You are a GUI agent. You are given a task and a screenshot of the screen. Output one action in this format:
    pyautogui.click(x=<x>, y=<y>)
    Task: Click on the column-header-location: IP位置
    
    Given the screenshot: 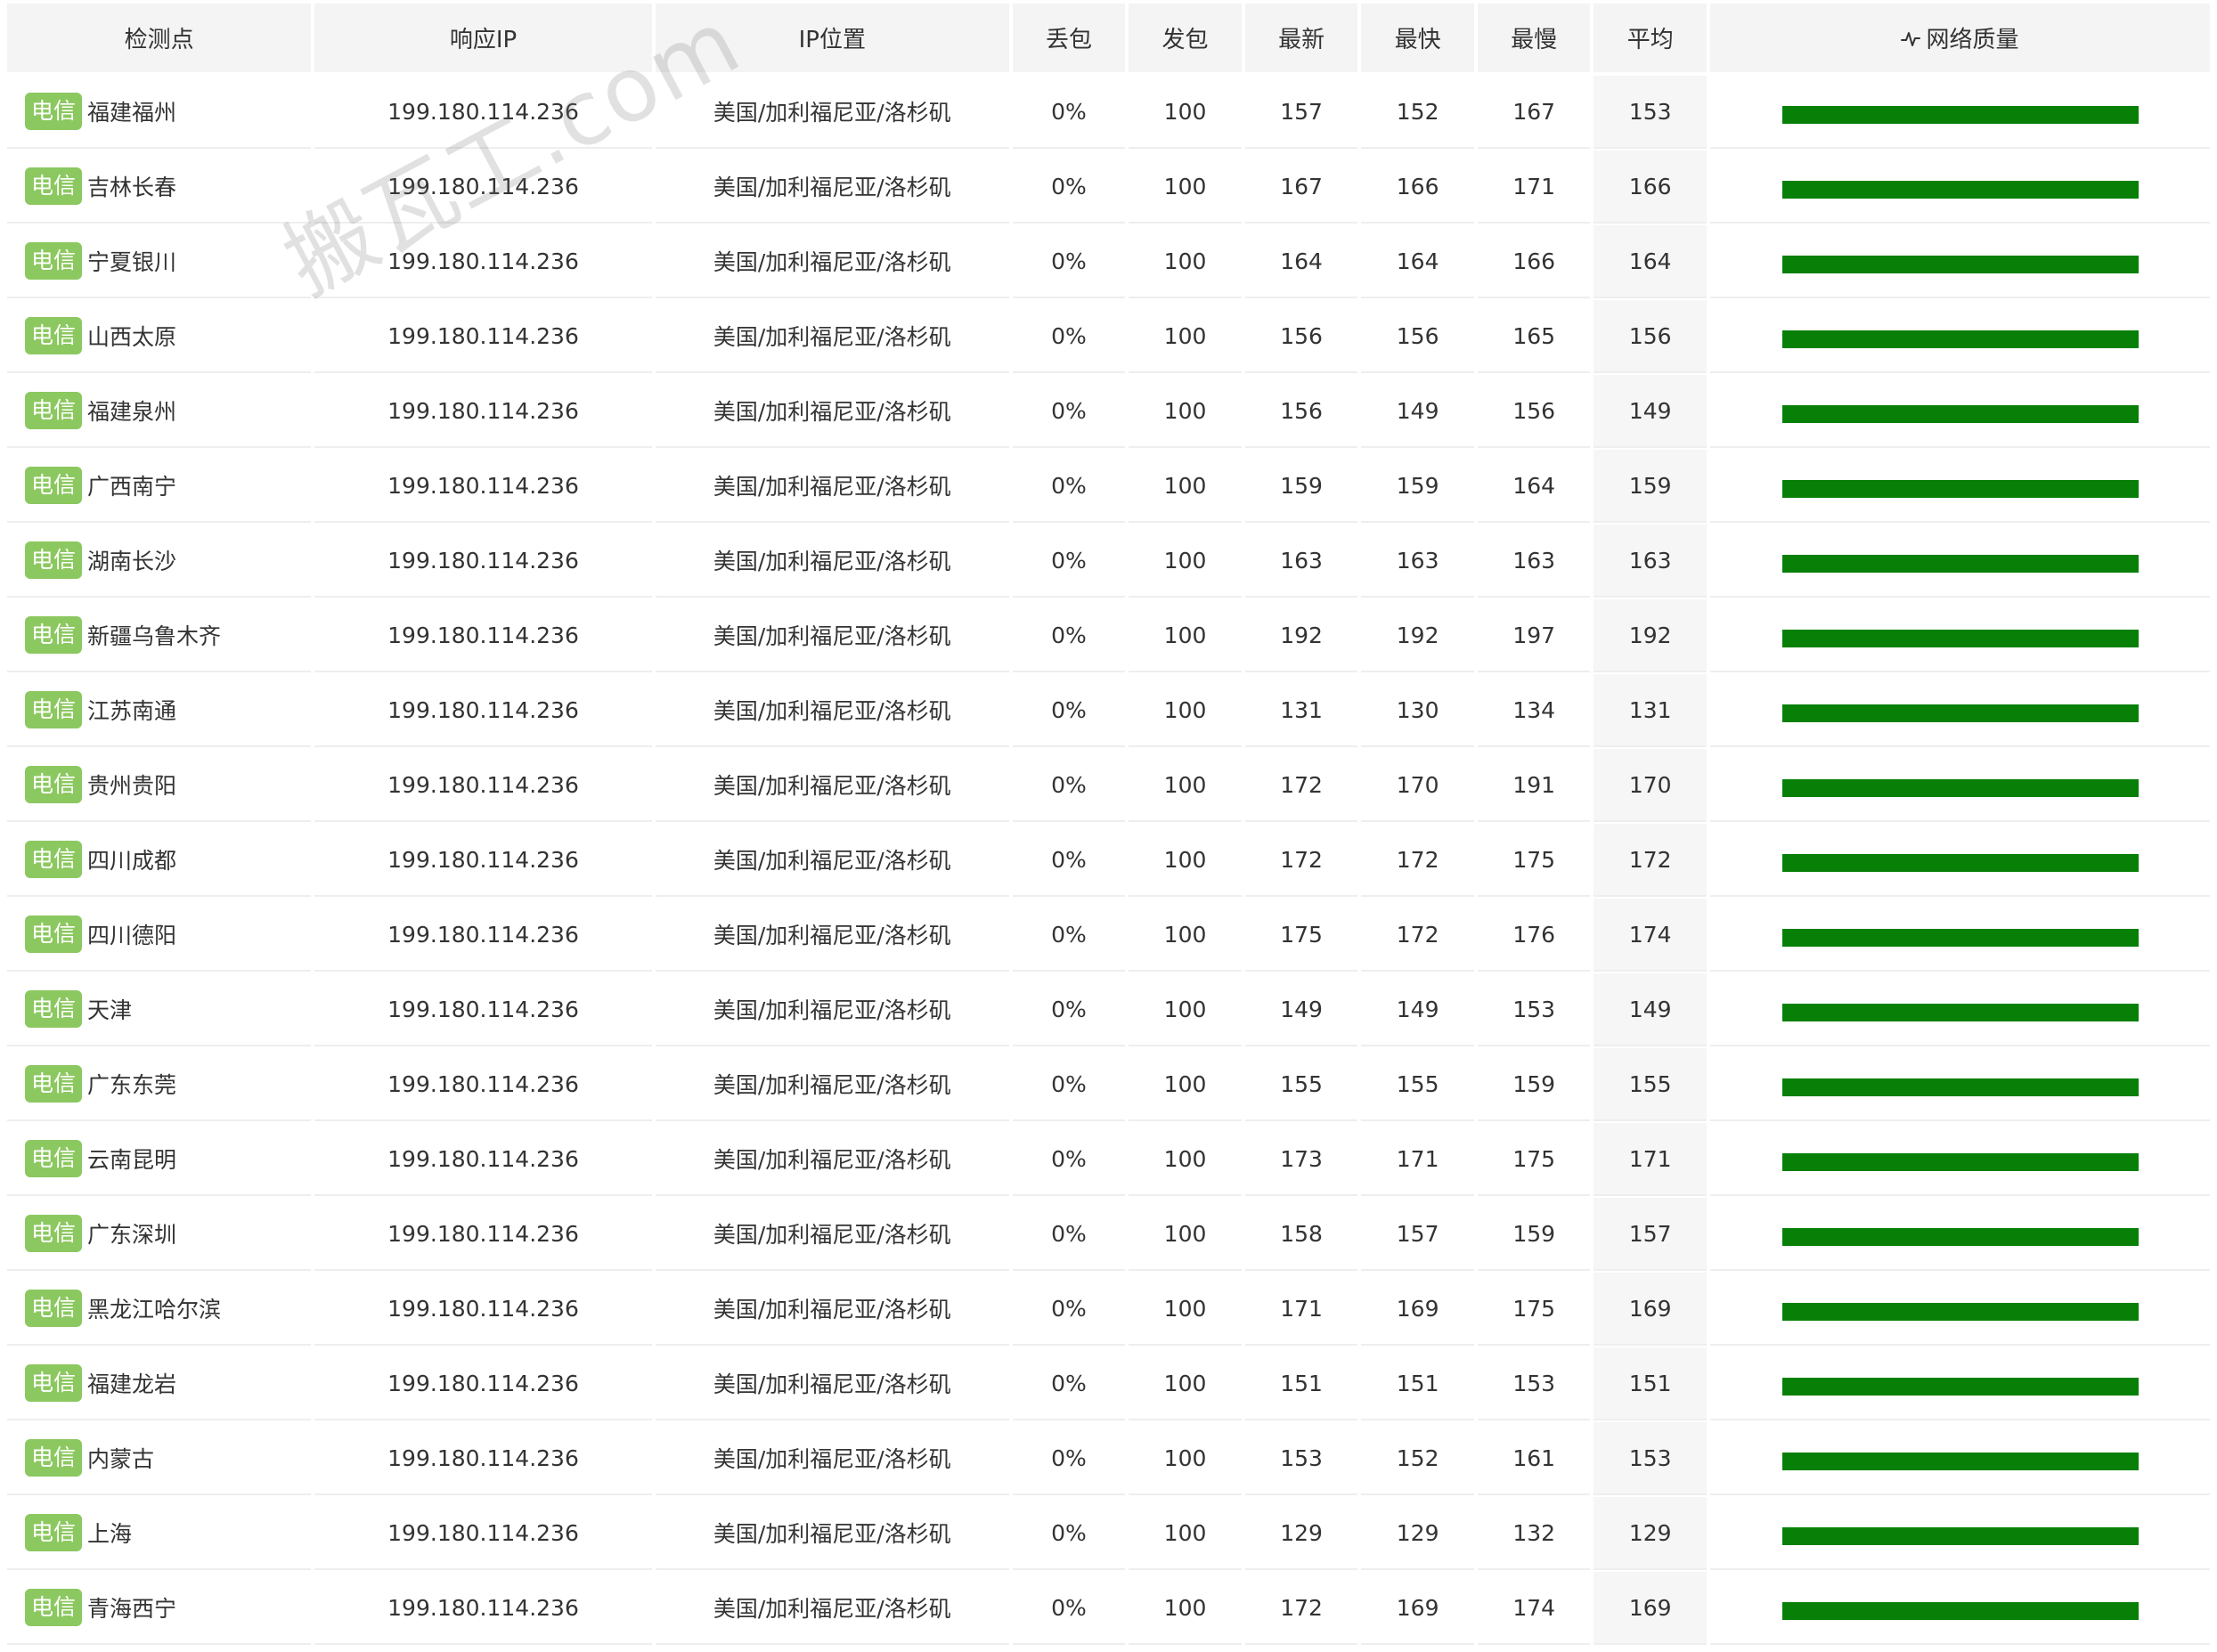 What is the action you would take?
    pyautogui.click(x=832, y=38)
    